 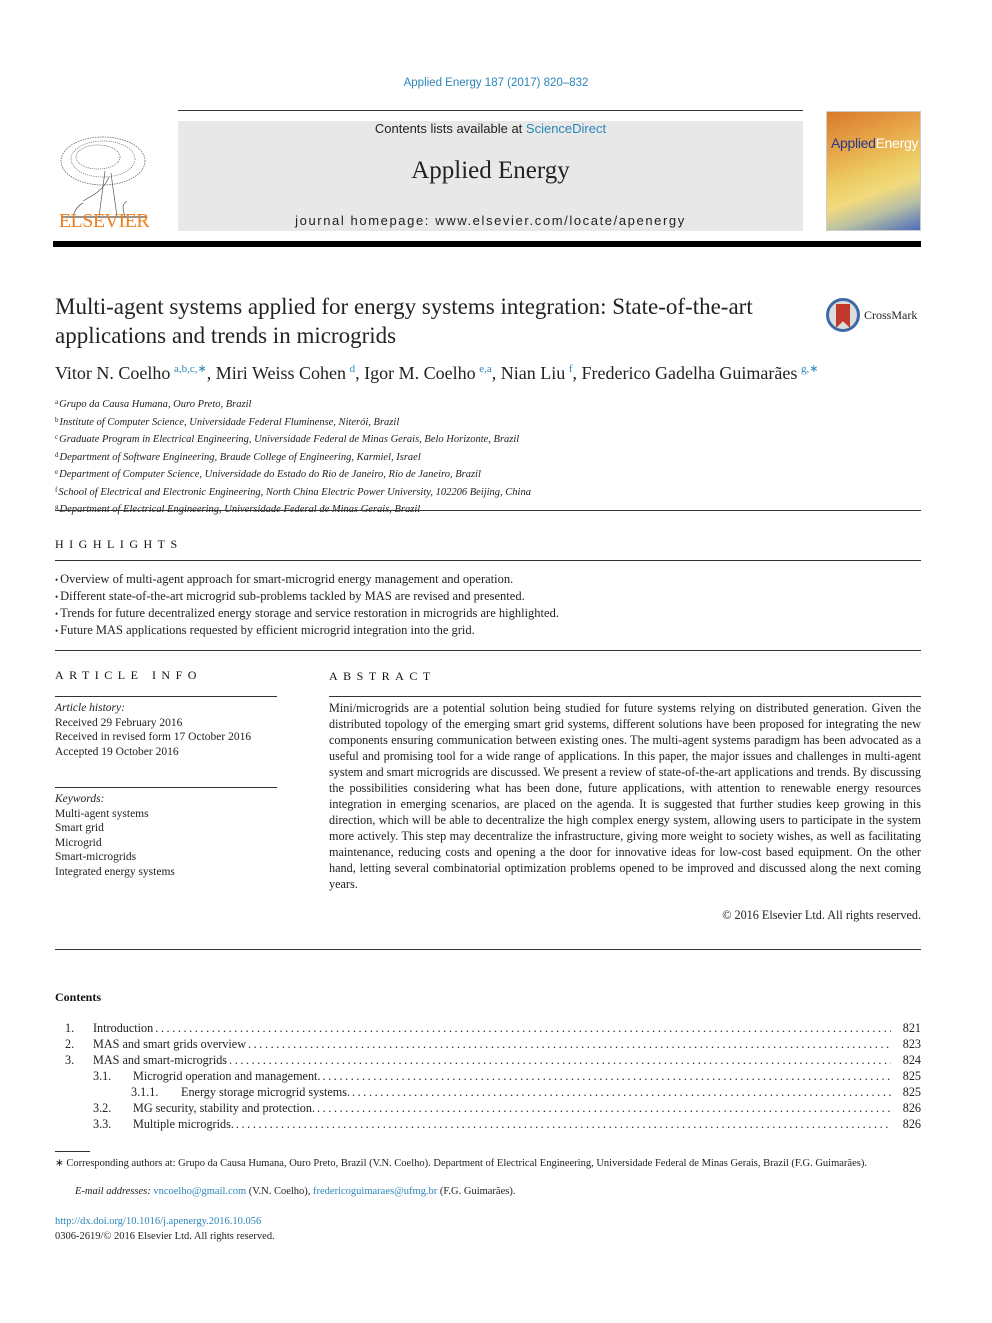 I want to click on author-name: Vitor N. Coelho, so click(x=113, y=373).